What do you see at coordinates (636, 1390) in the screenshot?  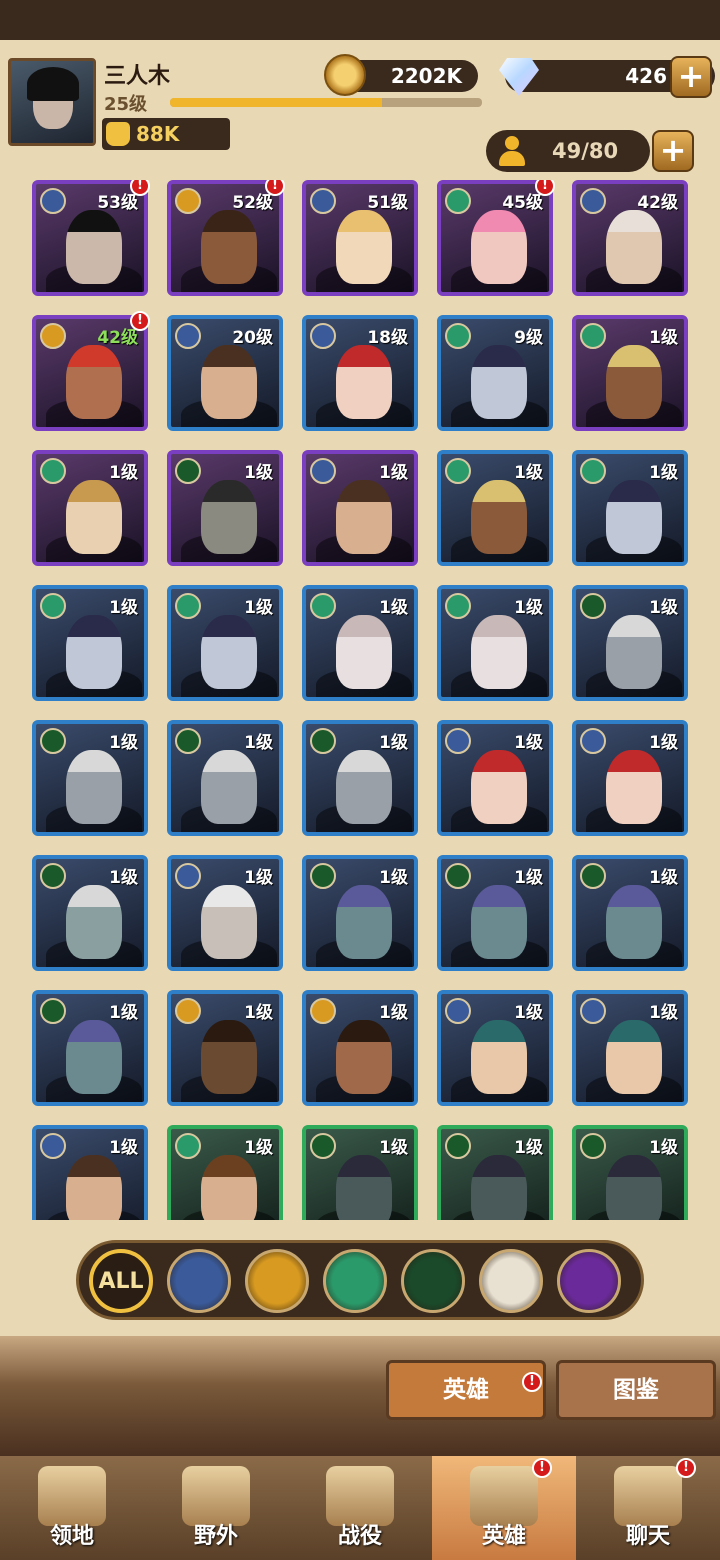 I see `subtab-codex: 图鉴` at bounding box center [636, 1390].